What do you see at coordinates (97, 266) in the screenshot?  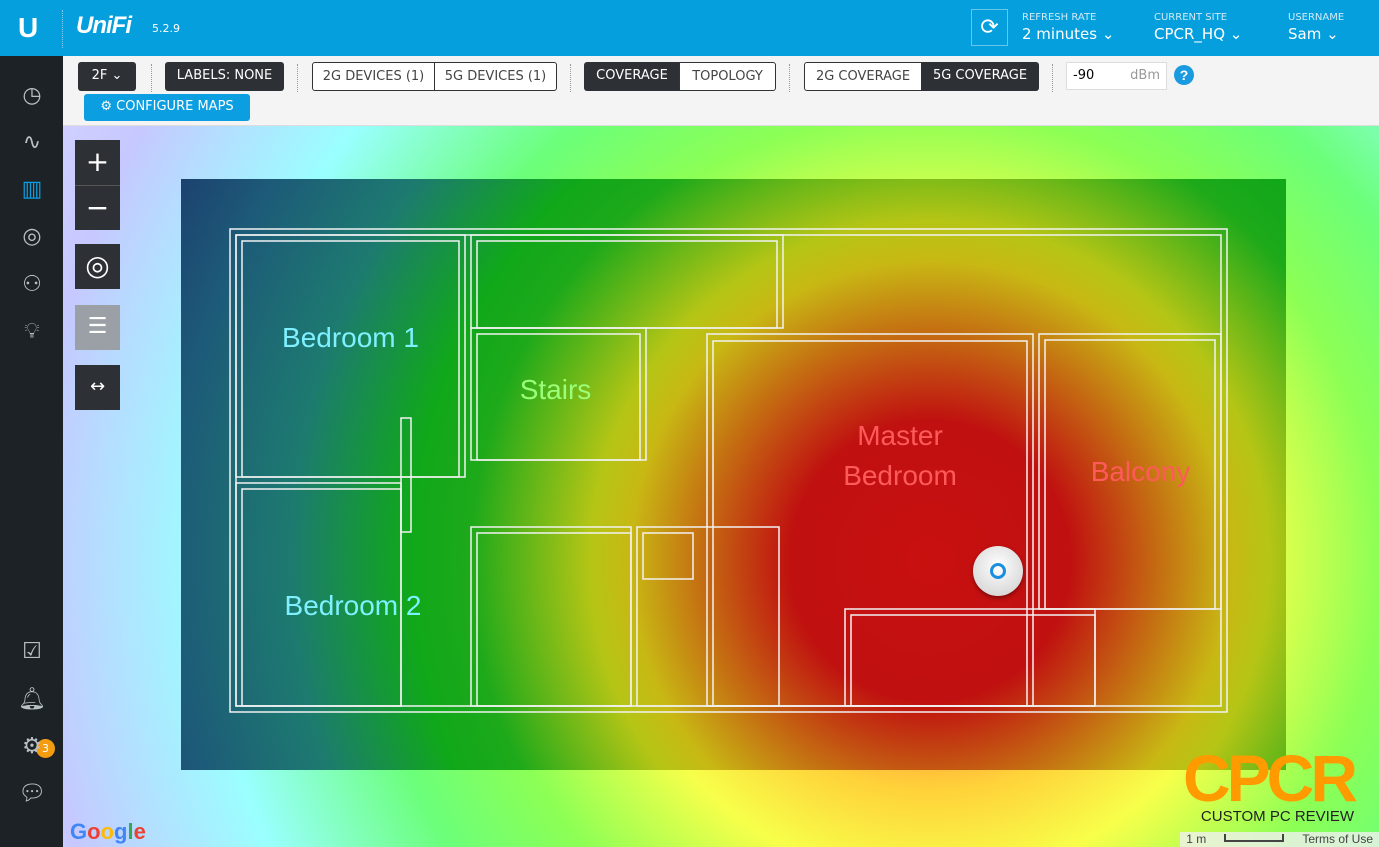 I see `center-target-icon: ◎` at bounding box center [97, 266].